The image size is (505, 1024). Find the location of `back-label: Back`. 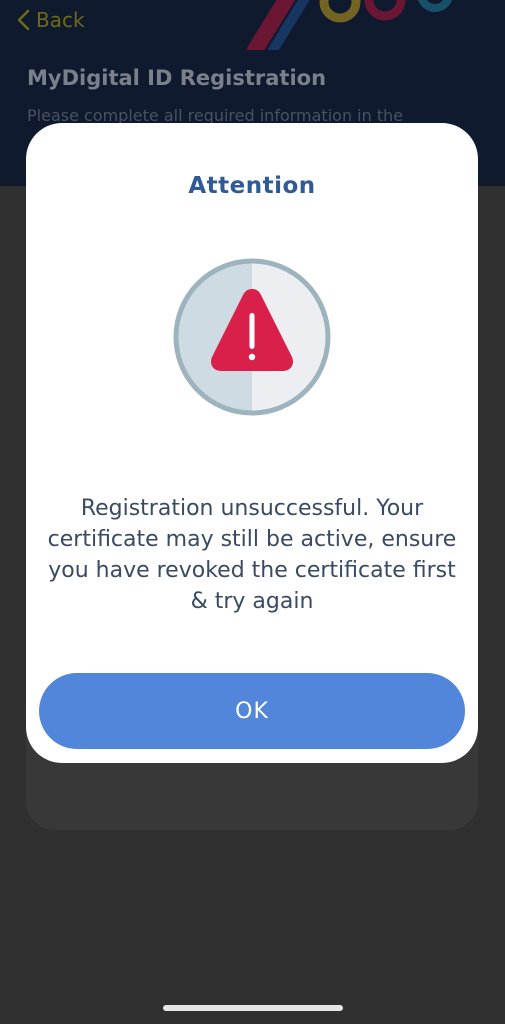

back-label: Back is located at coordinates (60, 20).